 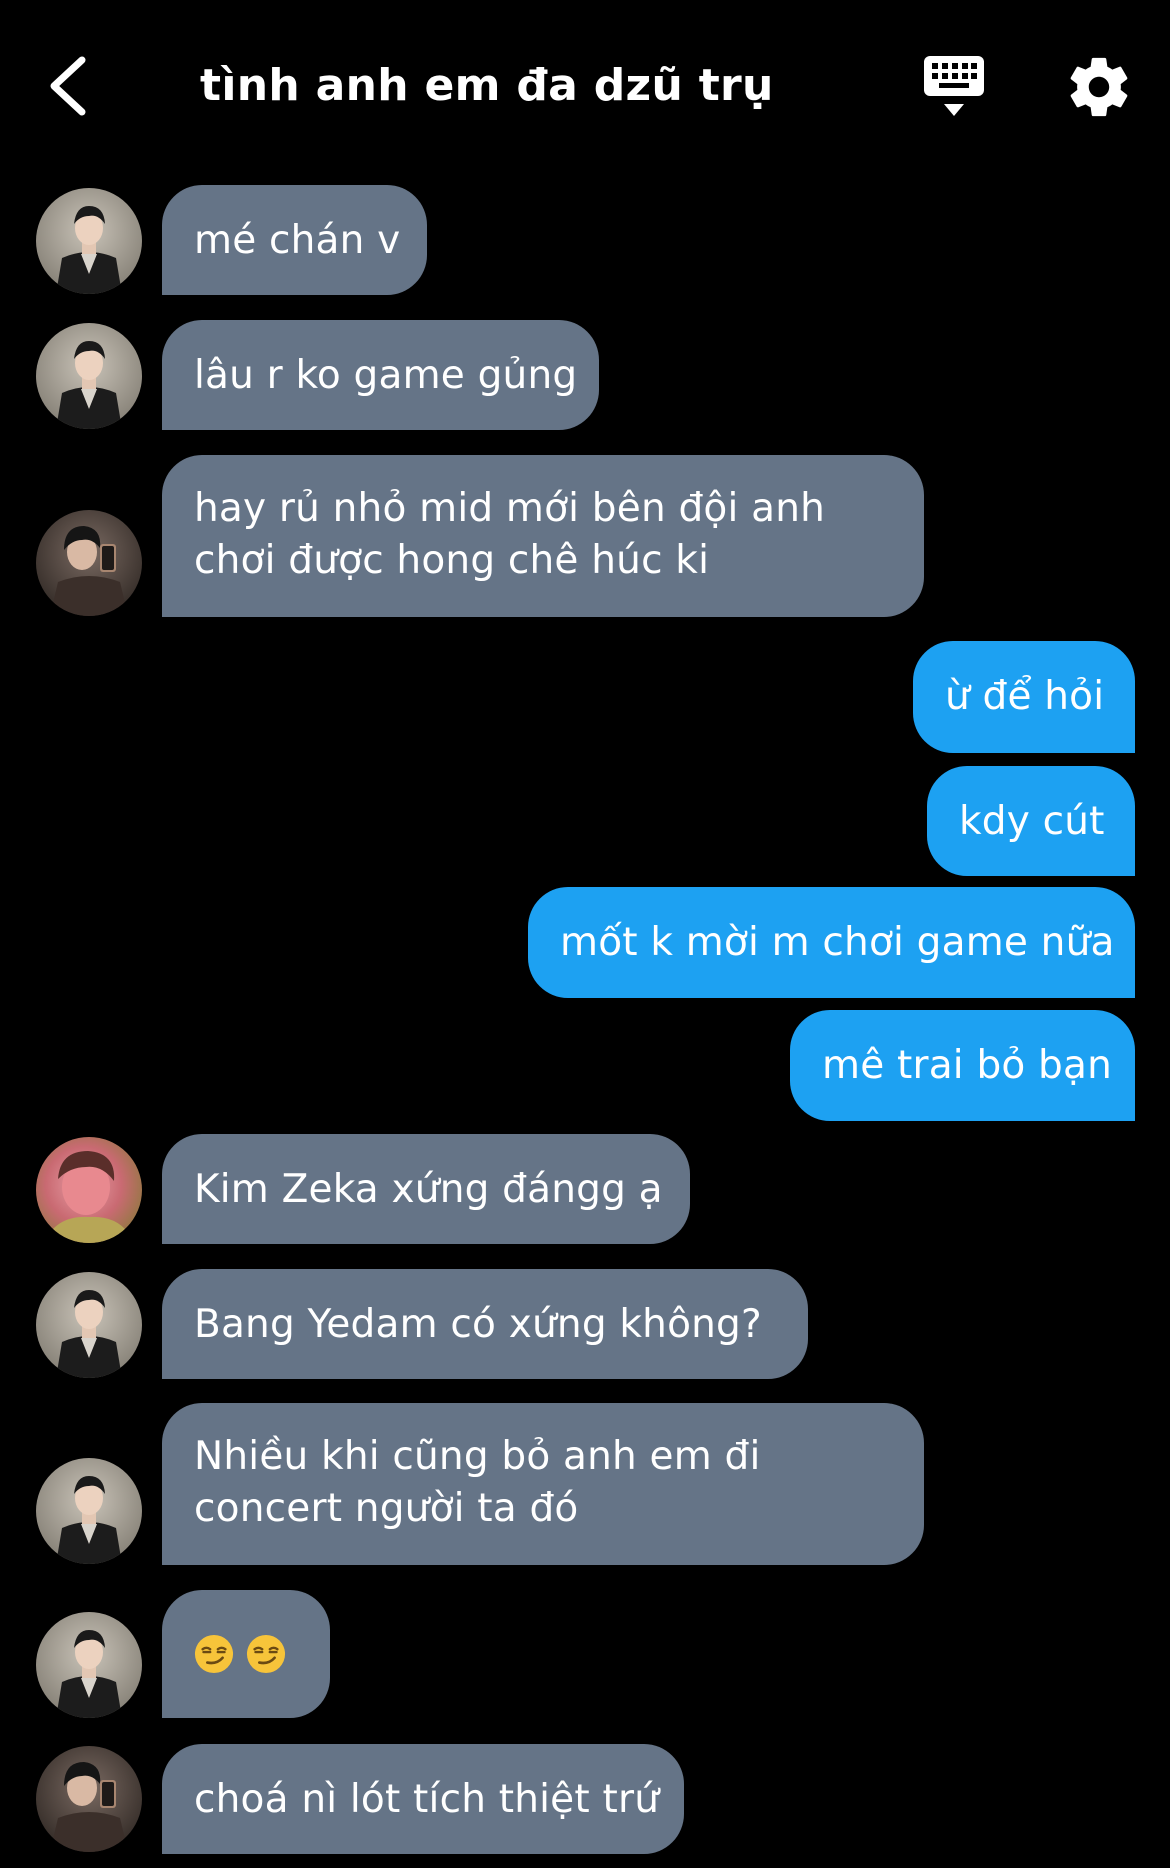 I want to click on avatar-red-face, so click(x=89, y=1190).